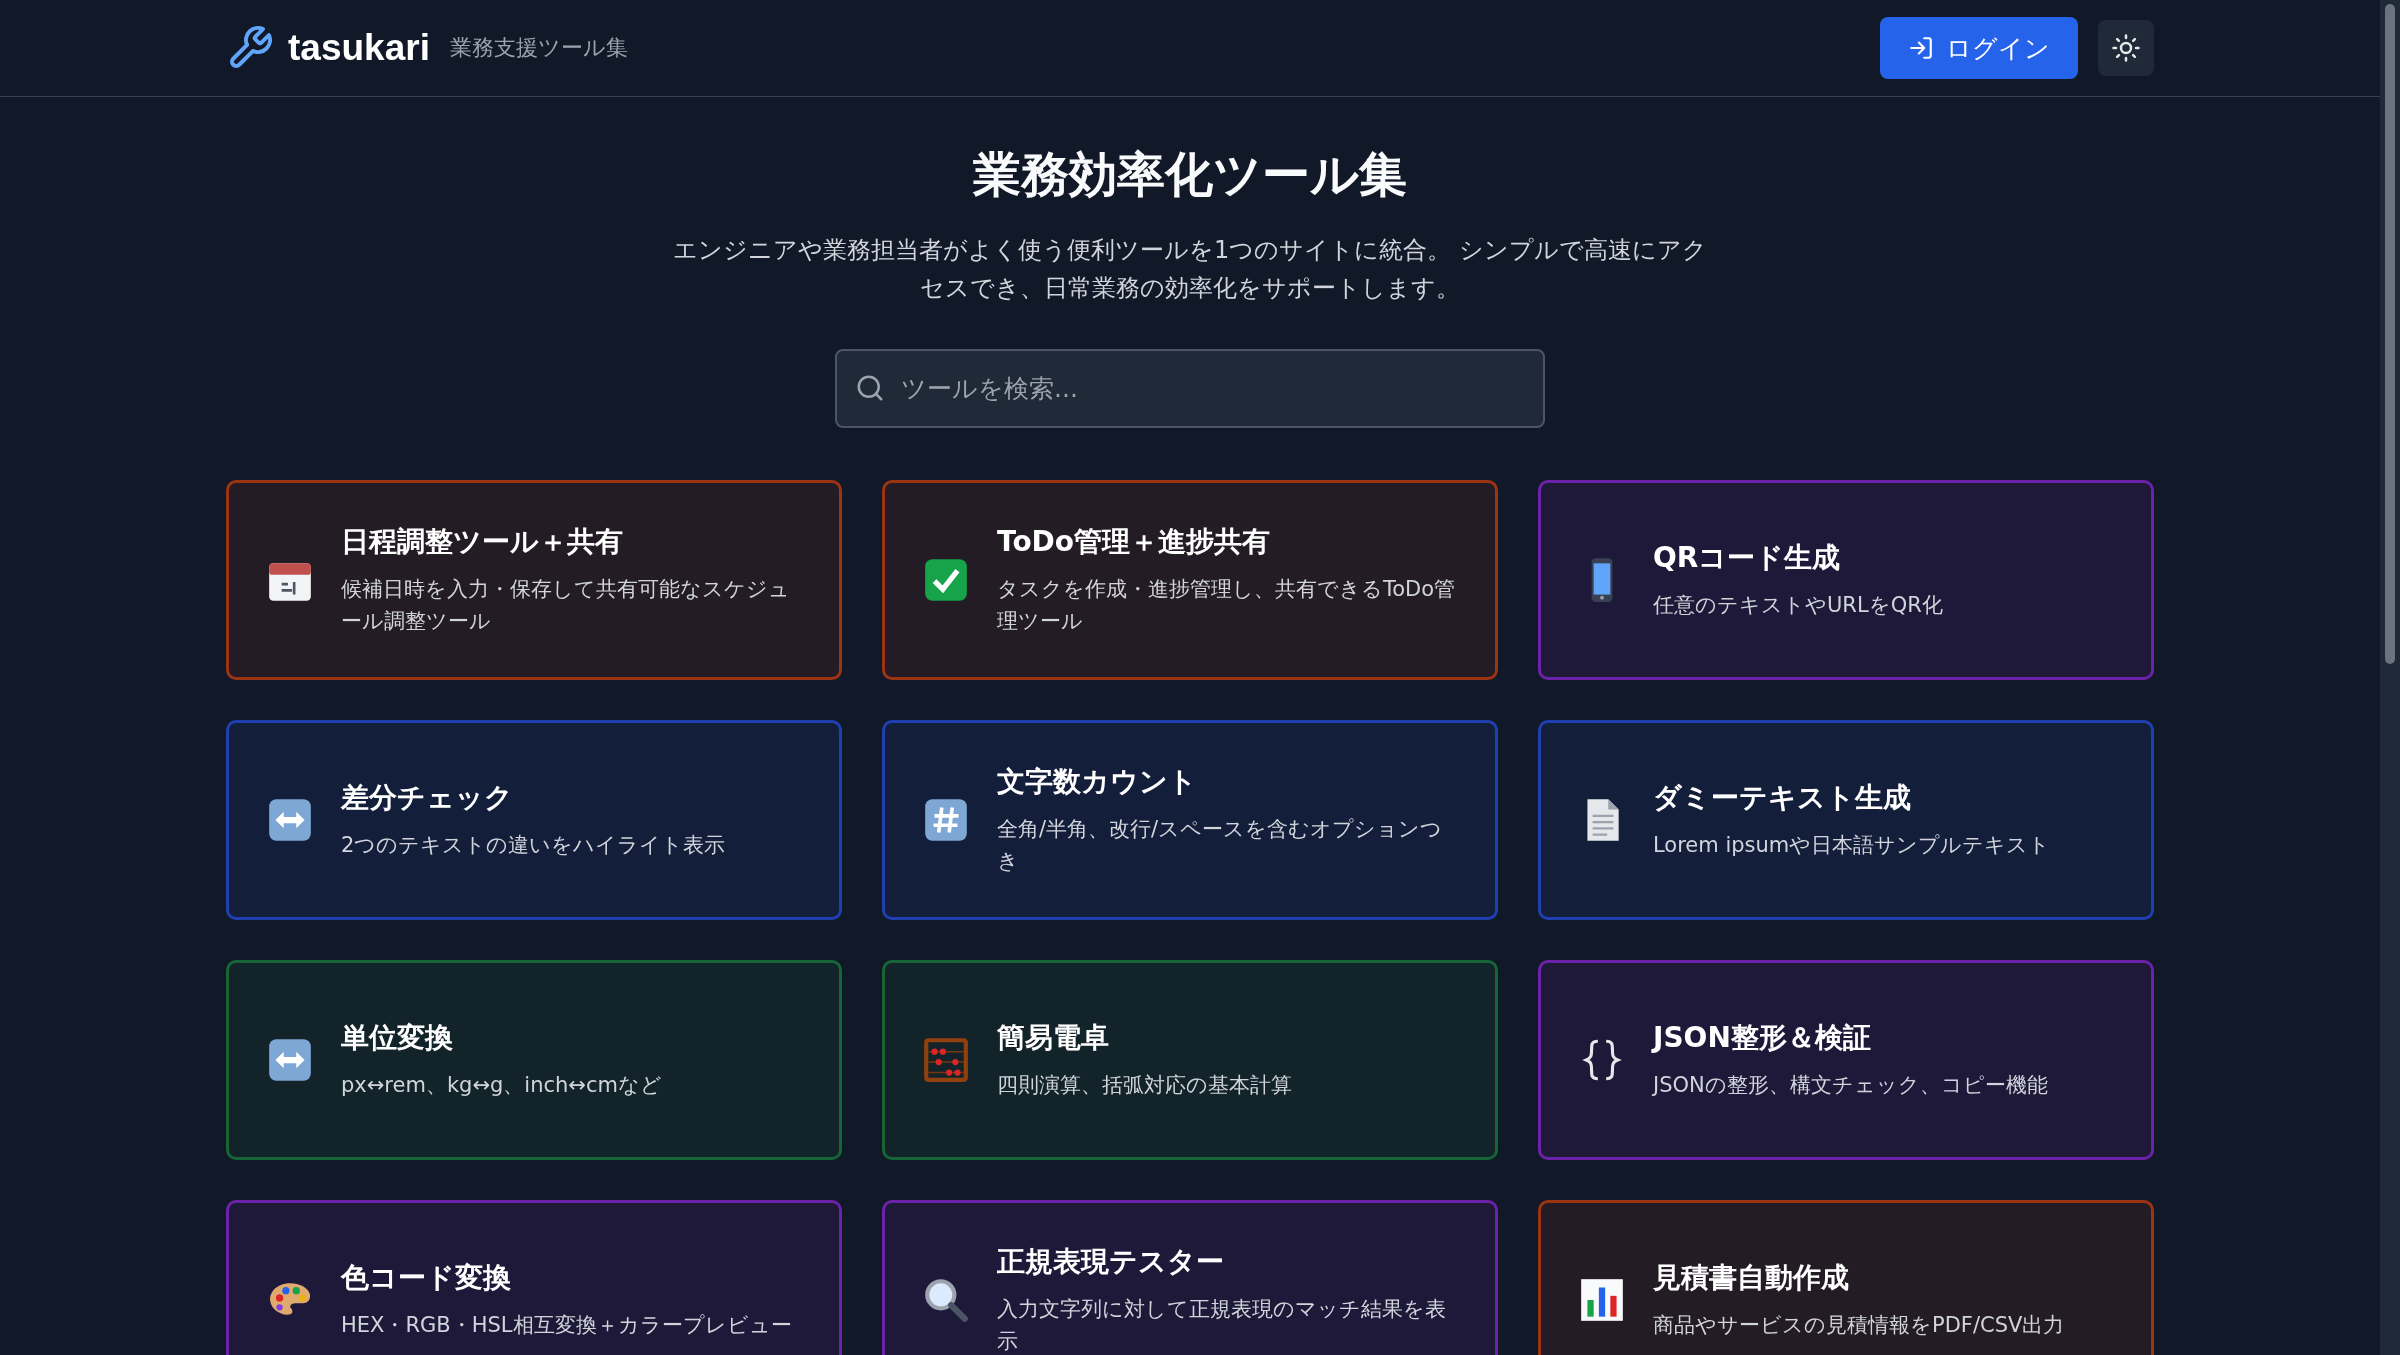 The image size is (2400, 1355). What do you see at coordinates (426, 1278) in the screenshot?
I see `tool-title: 色コード変換` at bounding box center [426, 1278].